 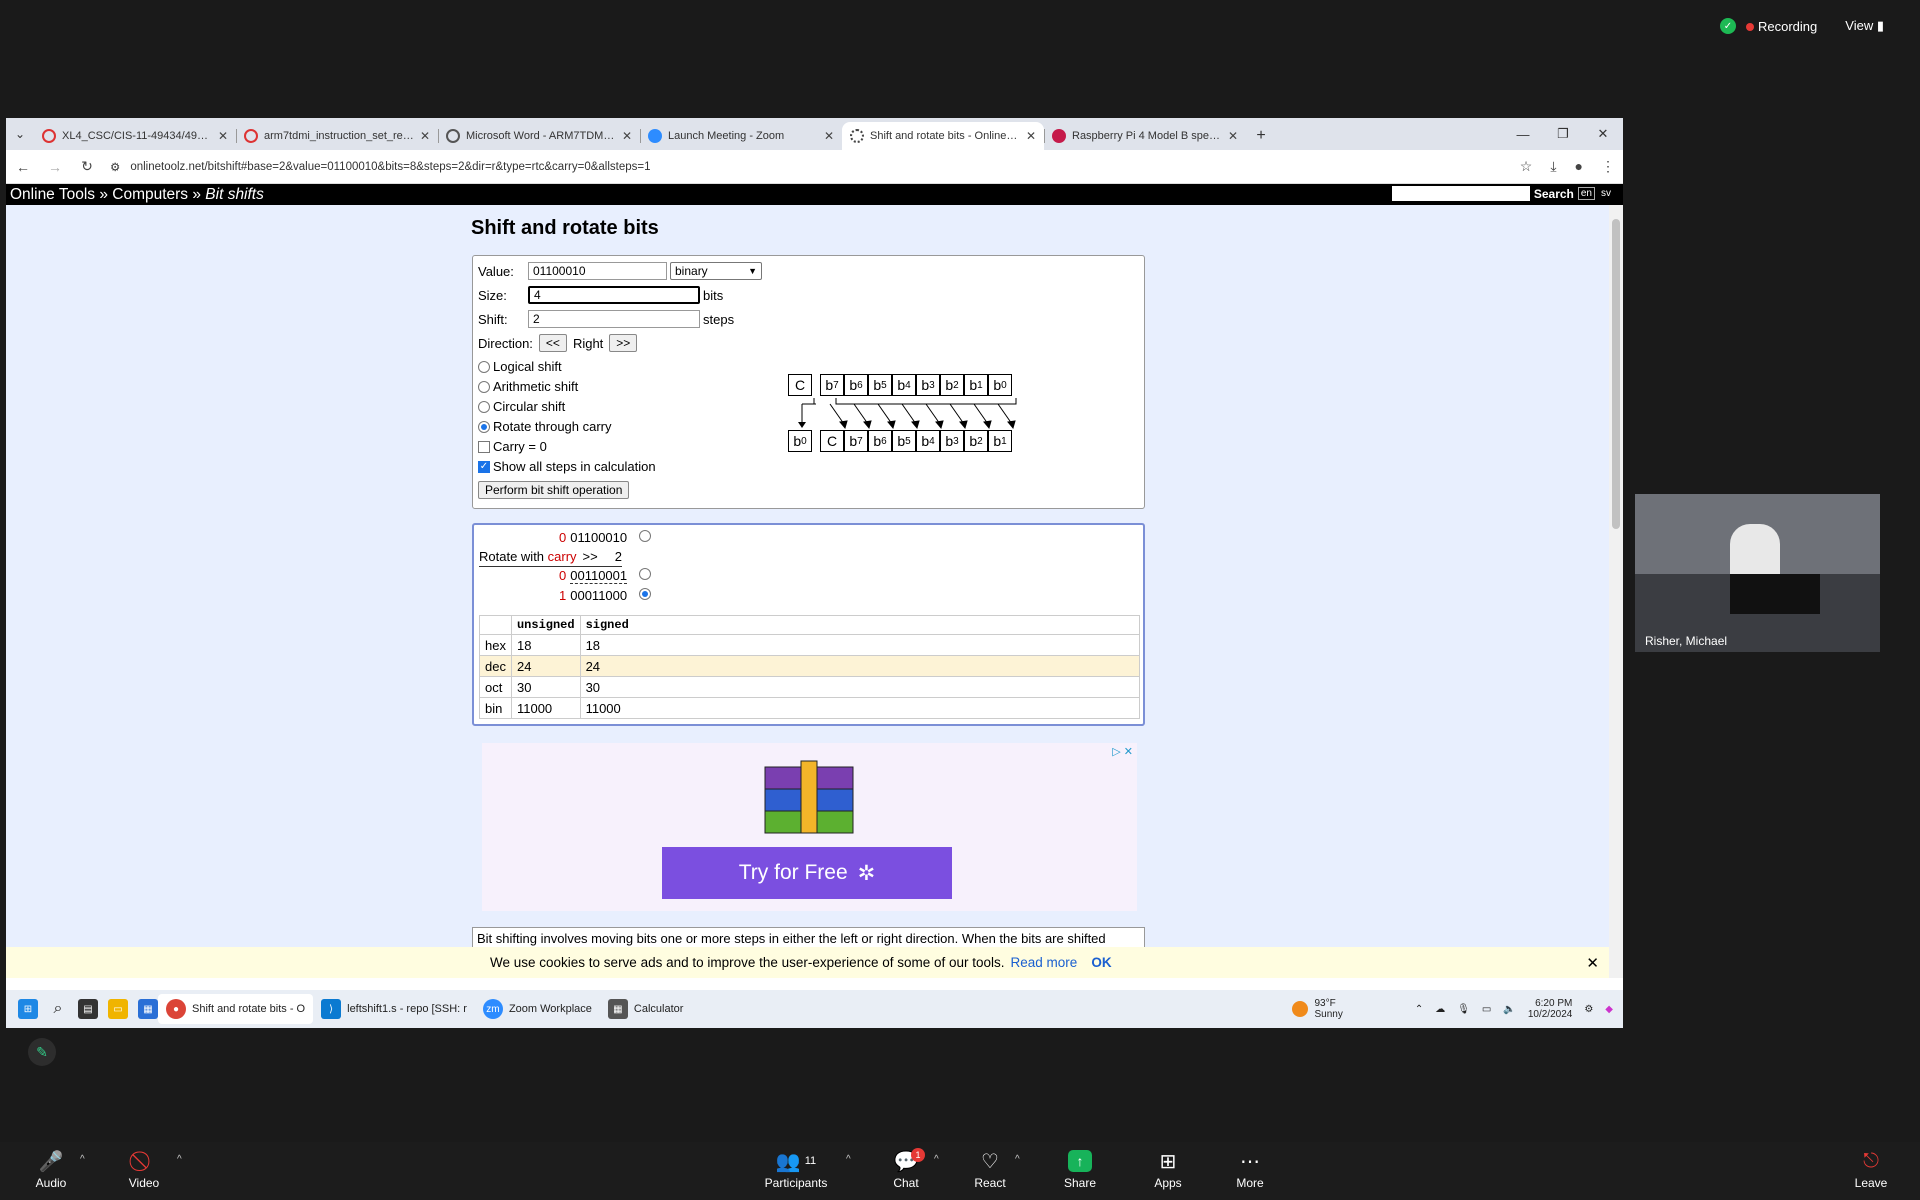 What do you see at coordinates (741, 136) in the screenshot?
I see `tab-zoom: Launch Meeting - Zoom ✕` at bounding box center [741, 136].